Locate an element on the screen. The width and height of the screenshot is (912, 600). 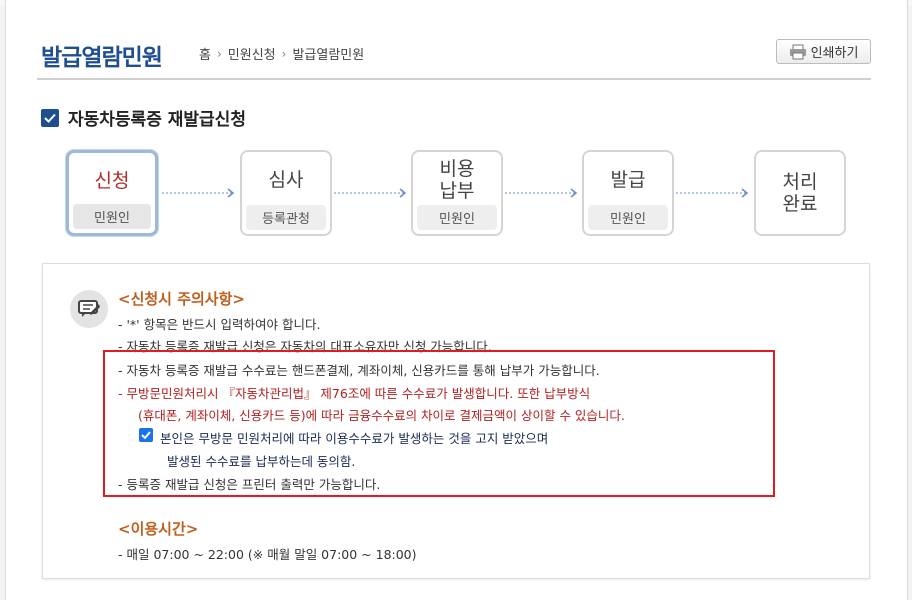
step-complete: 처리 완료 is located at coordinates (800, 193).